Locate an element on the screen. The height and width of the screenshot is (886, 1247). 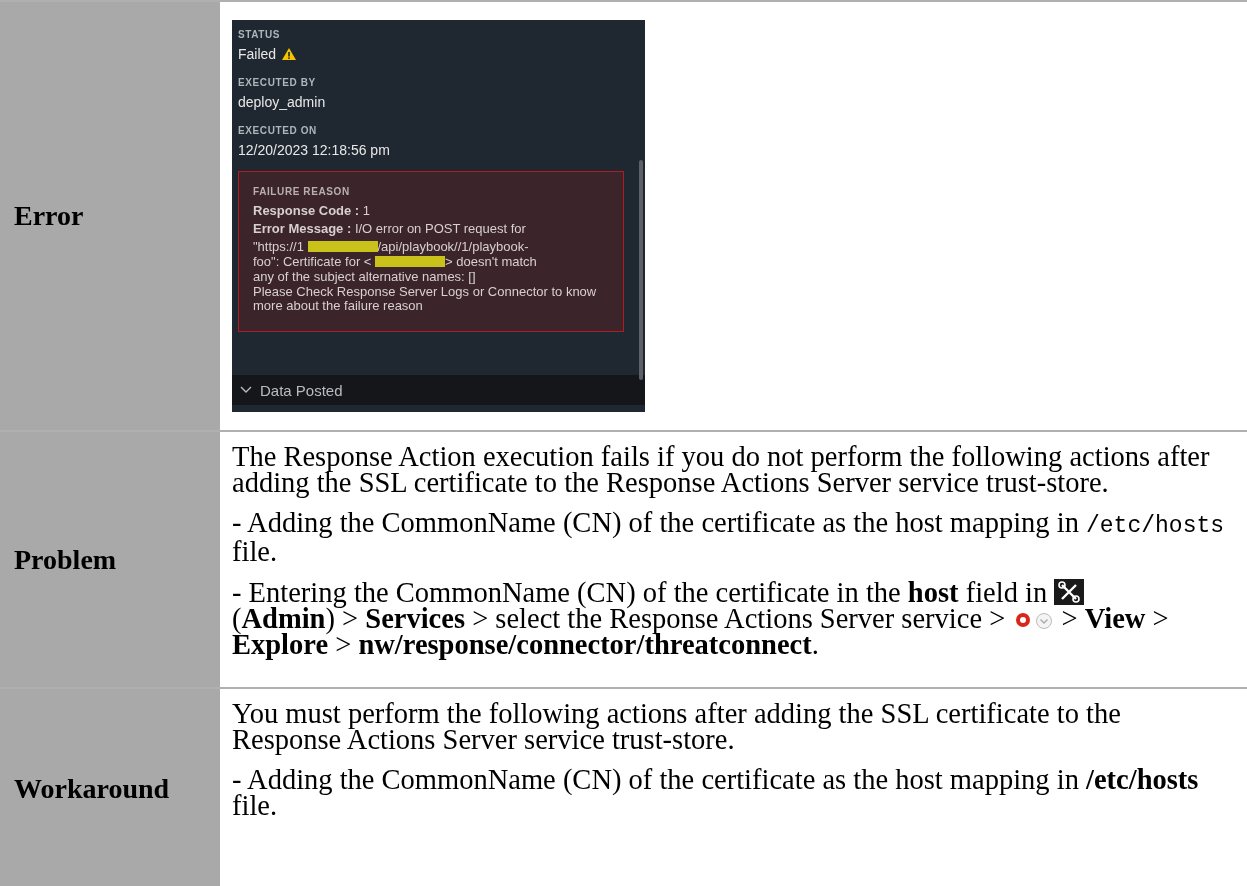
field-value: deploy_admin is located at coordinates (282, 102).